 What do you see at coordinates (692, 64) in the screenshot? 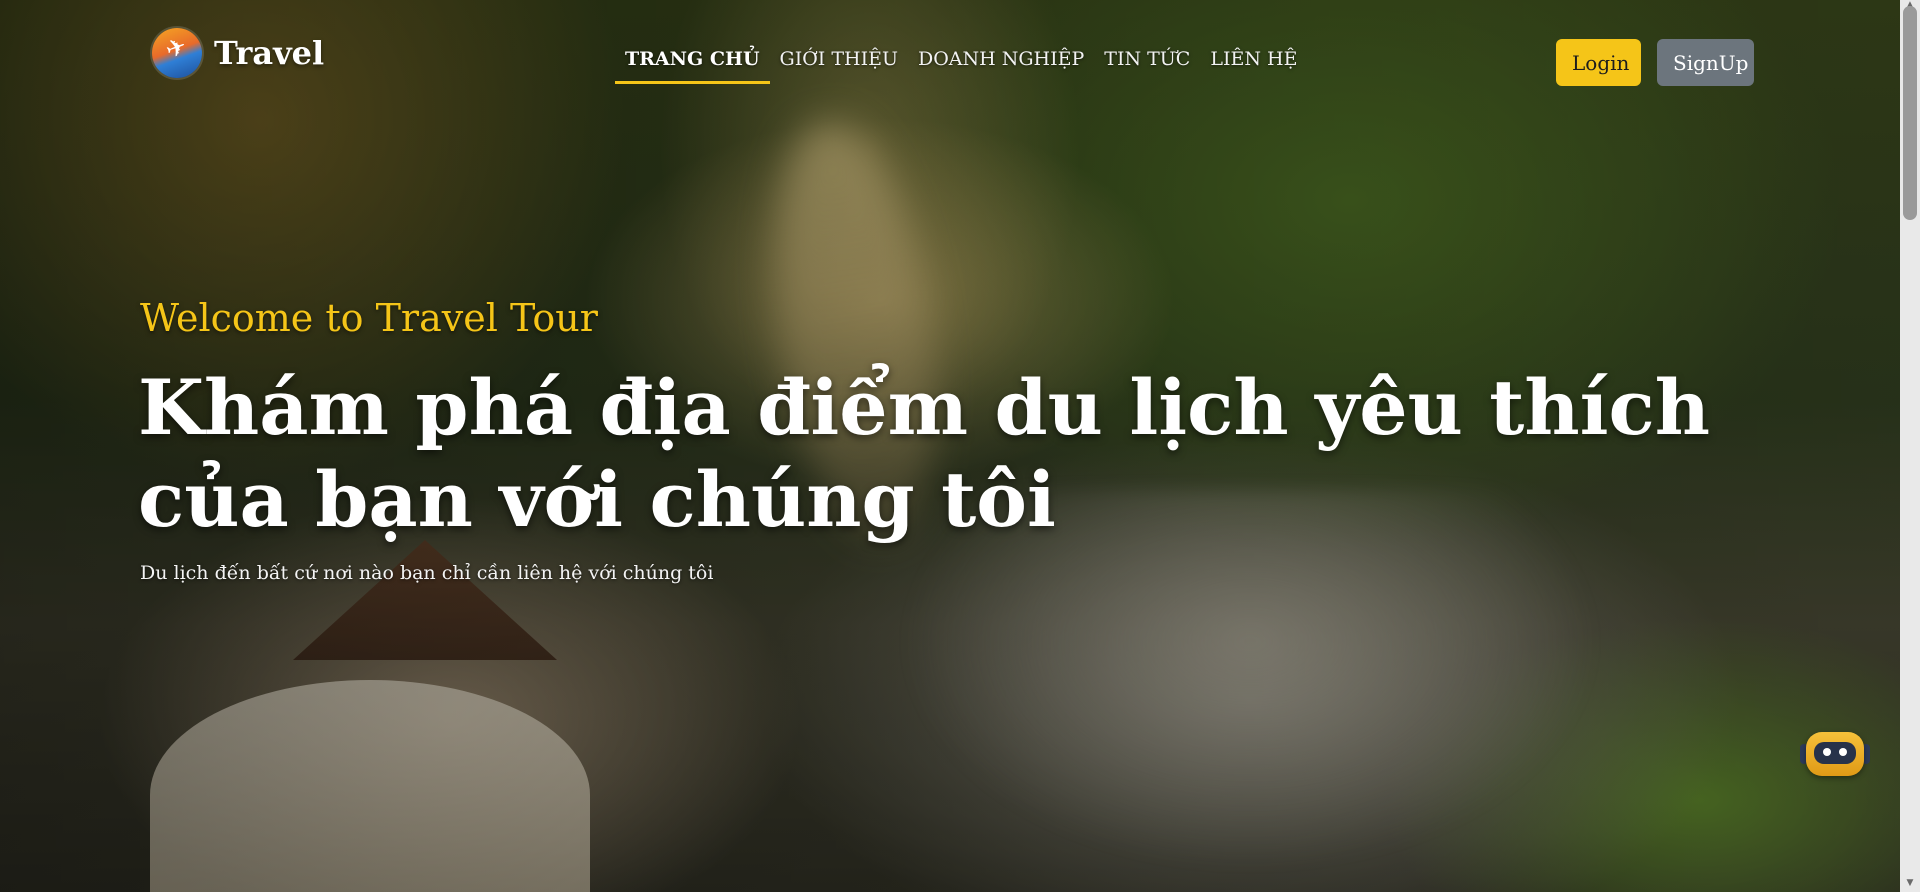
I see `nav-item-home: TRANG CHỦ` at bounding box center [692, 64].